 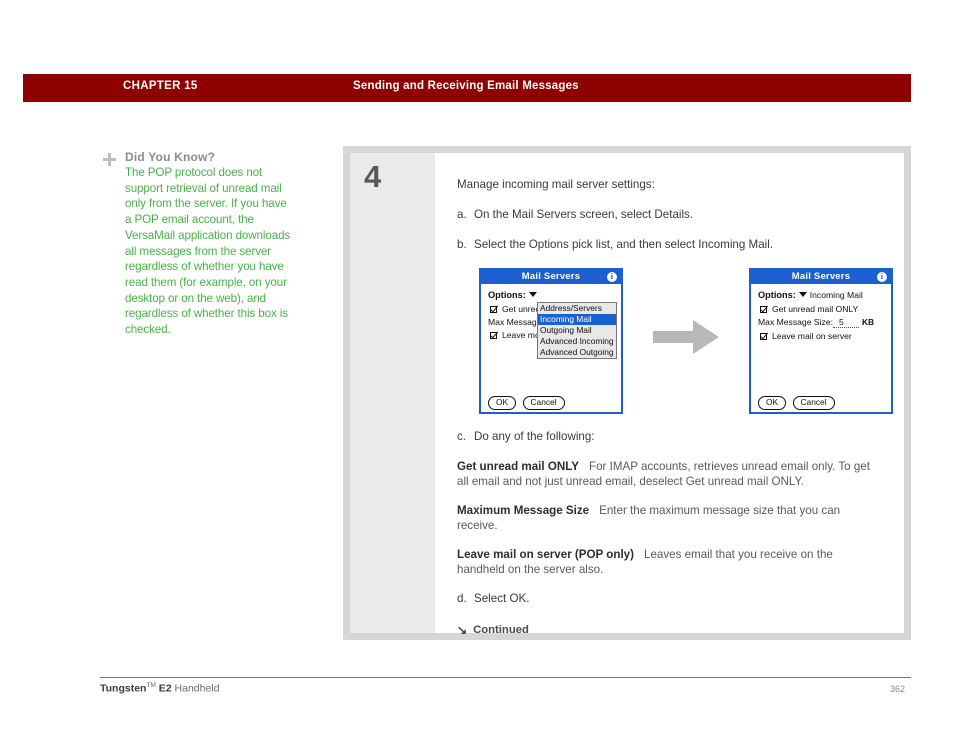 What do you see at coordinates (706, 337) in the screenshot?
I see `arrow-head` at bounding box center [706, 337].